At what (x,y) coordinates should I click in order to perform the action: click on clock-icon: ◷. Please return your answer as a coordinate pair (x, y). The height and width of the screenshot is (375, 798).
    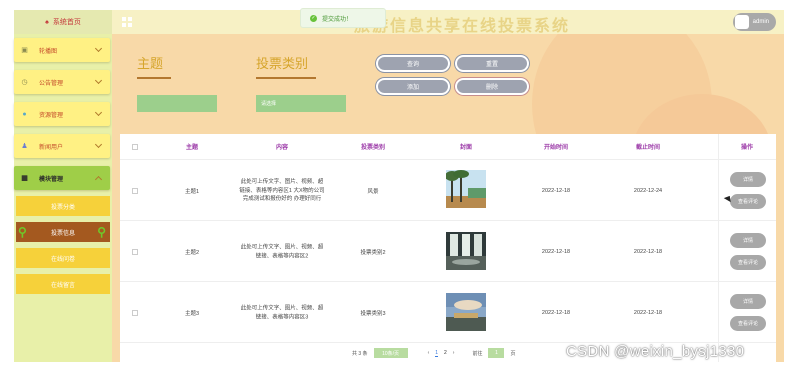
    Looking at the image, I should click on (24, 82).